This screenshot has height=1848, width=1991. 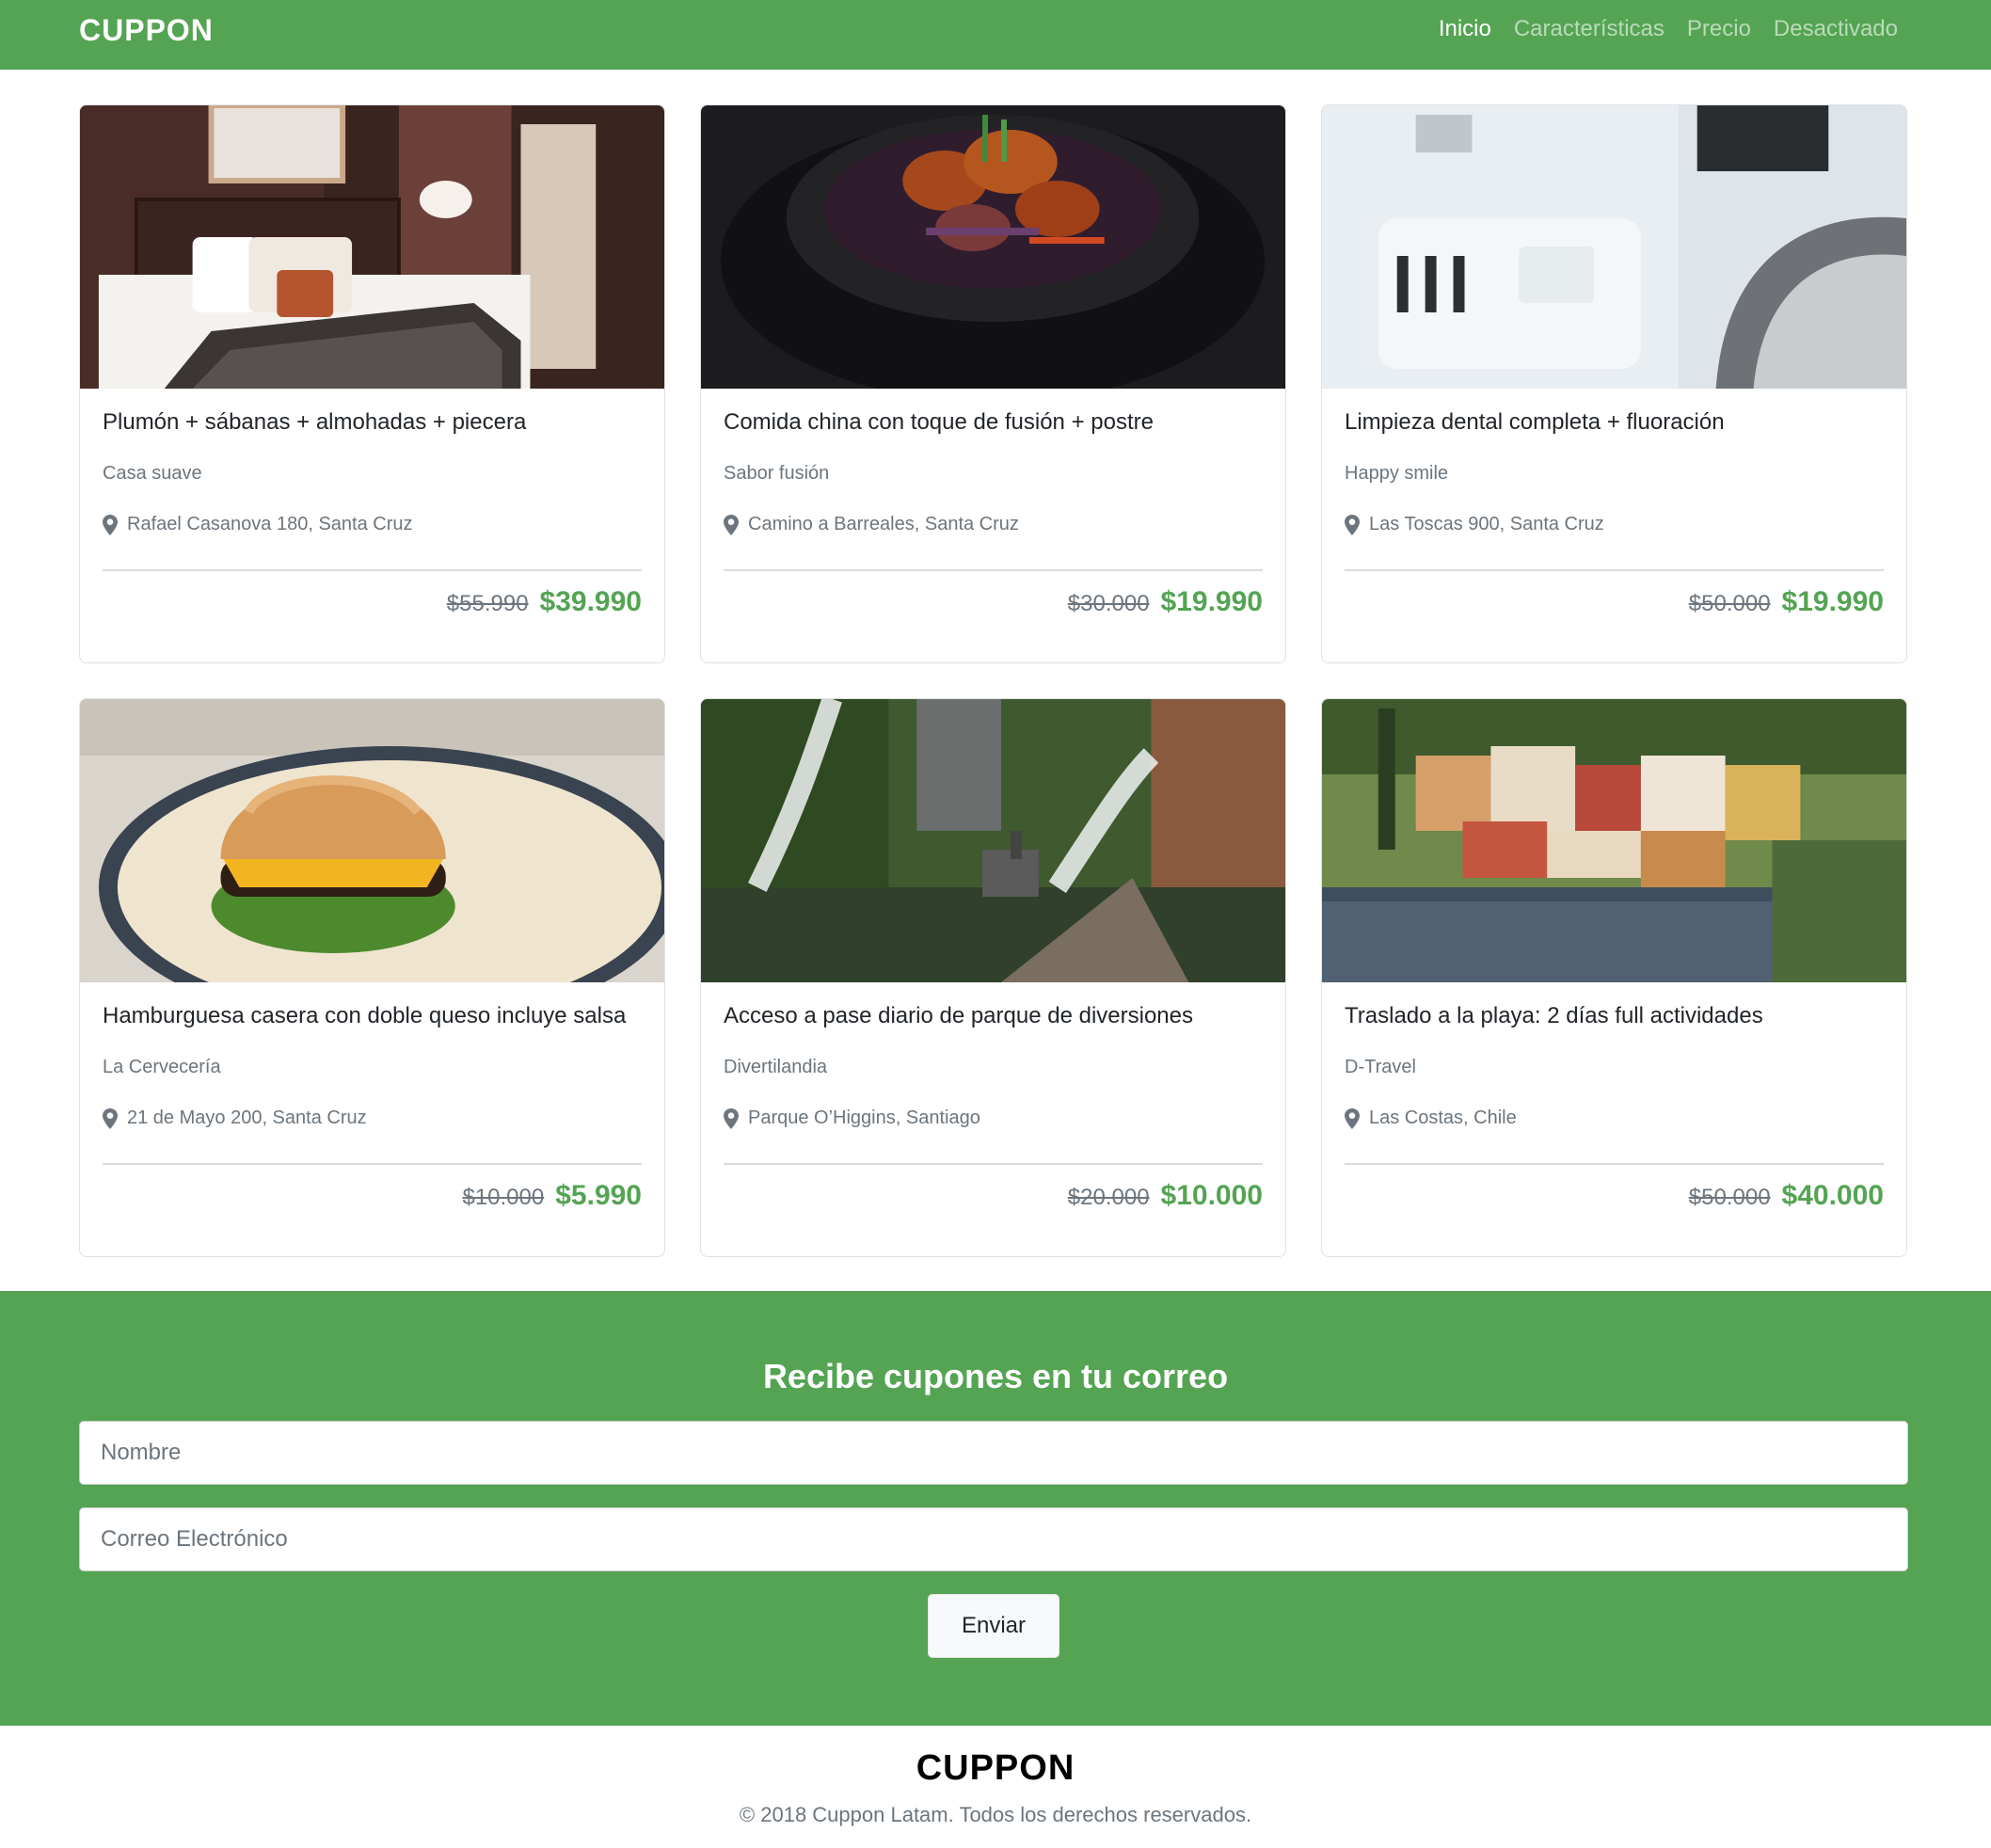 I want to click on email-input, so click(x=994, y=1539).